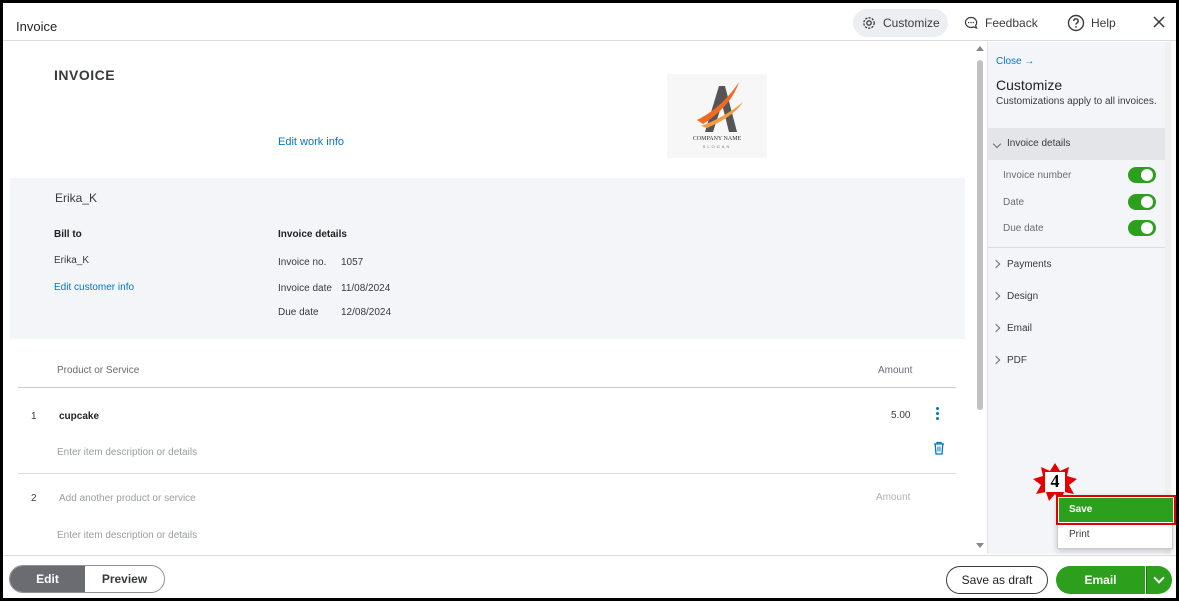 This screenshot has height=601, width=1179. I want to click on section-invoice-details: Invoice details, so click(1079, 144).